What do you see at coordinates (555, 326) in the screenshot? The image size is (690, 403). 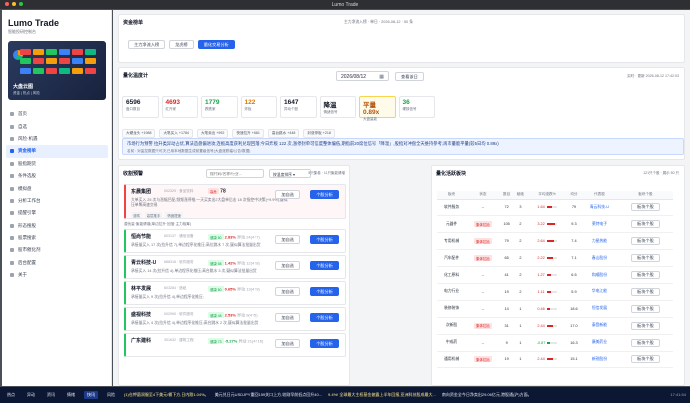 I see `table-row: 次新股 集体拉抬 31 1 2.44 17.0 泰登新能 板块个股` at bounding box center [555, 326].